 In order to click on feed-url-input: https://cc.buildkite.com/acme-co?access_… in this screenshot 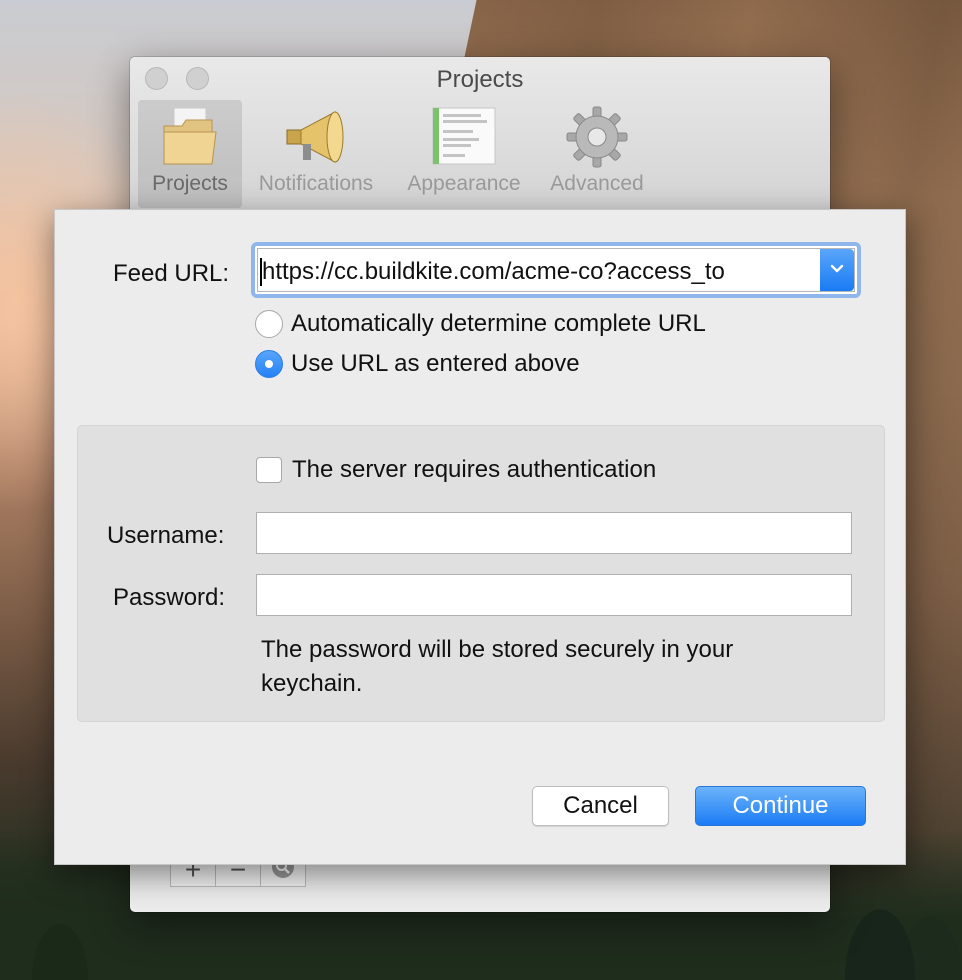, I will do `click(492, 272)`.